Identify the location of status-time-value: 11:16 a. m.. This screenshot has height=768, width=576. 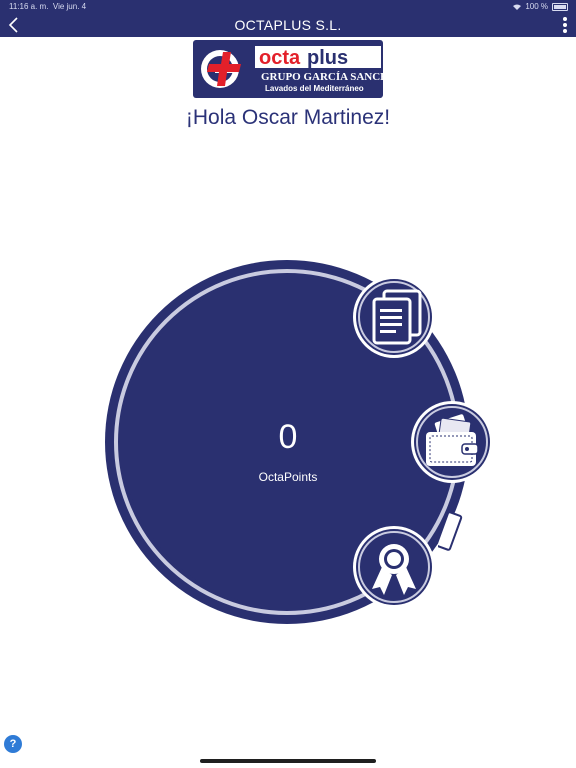
(29, 6).